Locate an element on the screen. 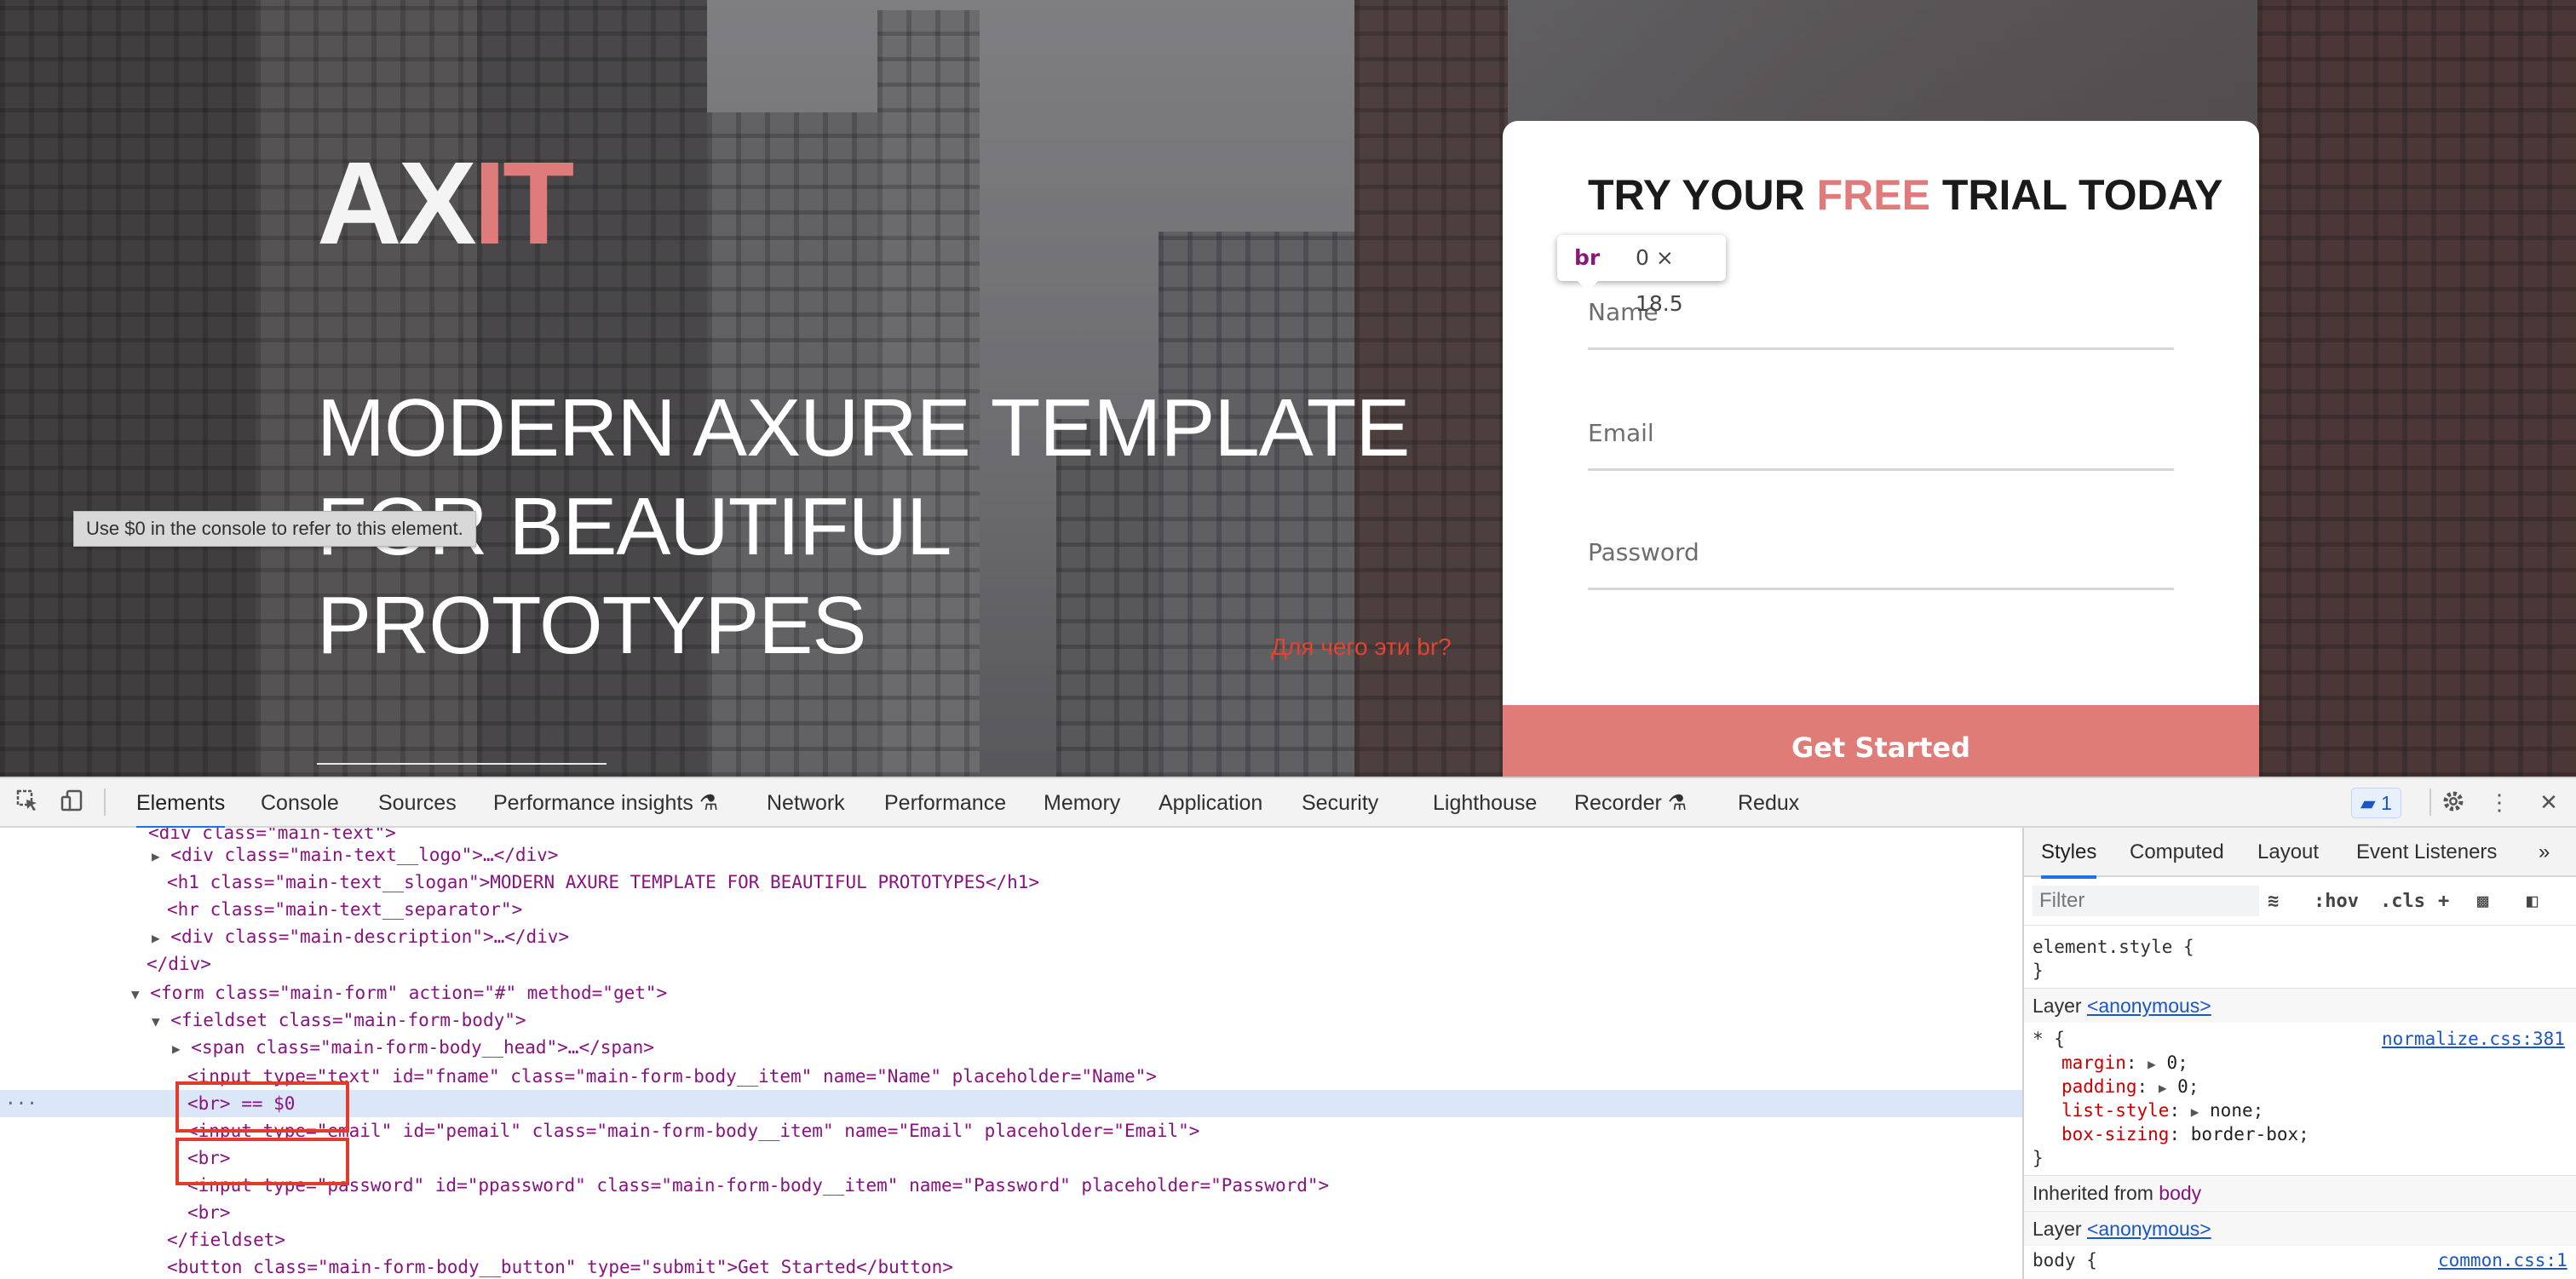 The height and width of the screenshot is (1279, 2576). password-input is located at coordinates (1881, 551).